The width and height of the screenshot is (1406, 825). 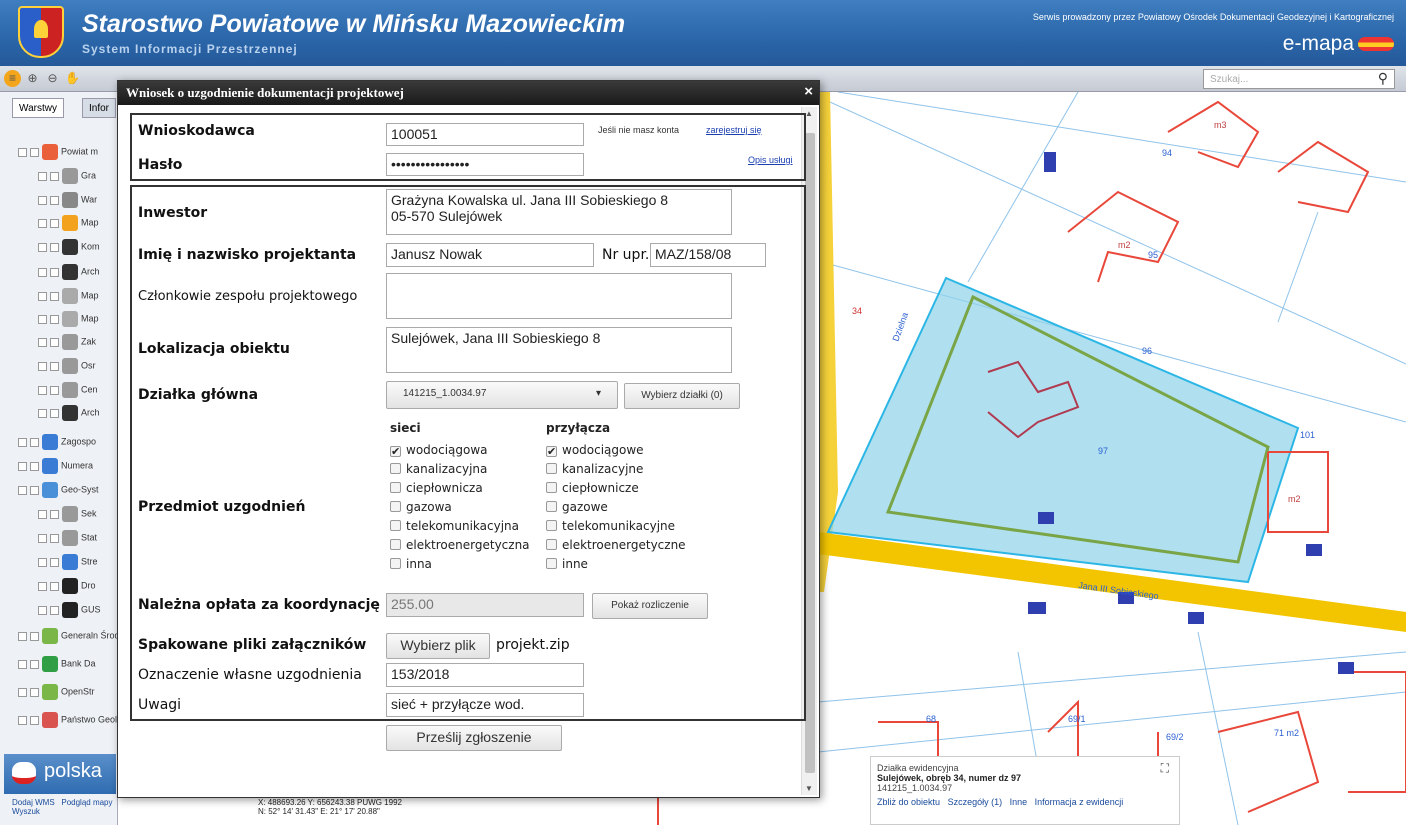 What do you see at coordinates (439, 450) in the screenshot?
I see `networks-checkbox: ✔ wodociągowa` at bounding box center [439, 450].